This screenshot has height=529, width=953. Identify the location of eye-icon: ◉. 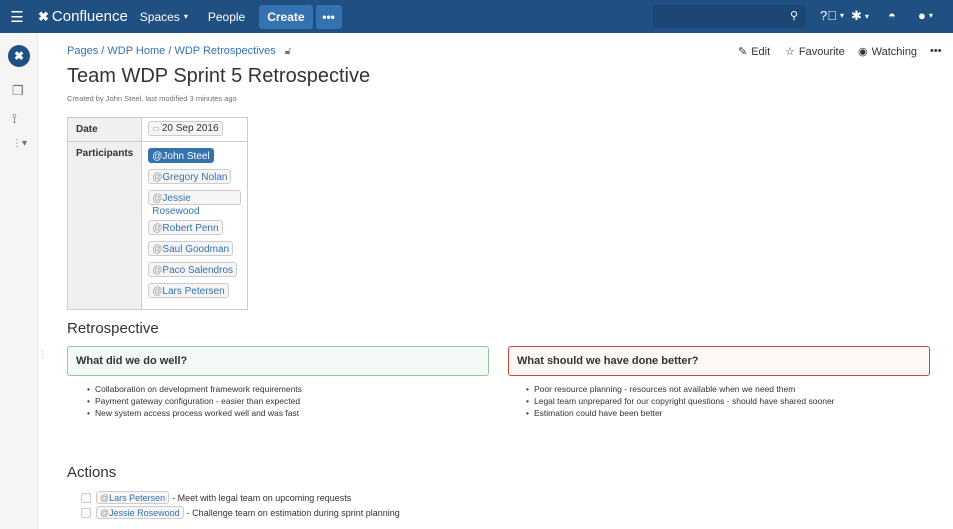
(863, 52).